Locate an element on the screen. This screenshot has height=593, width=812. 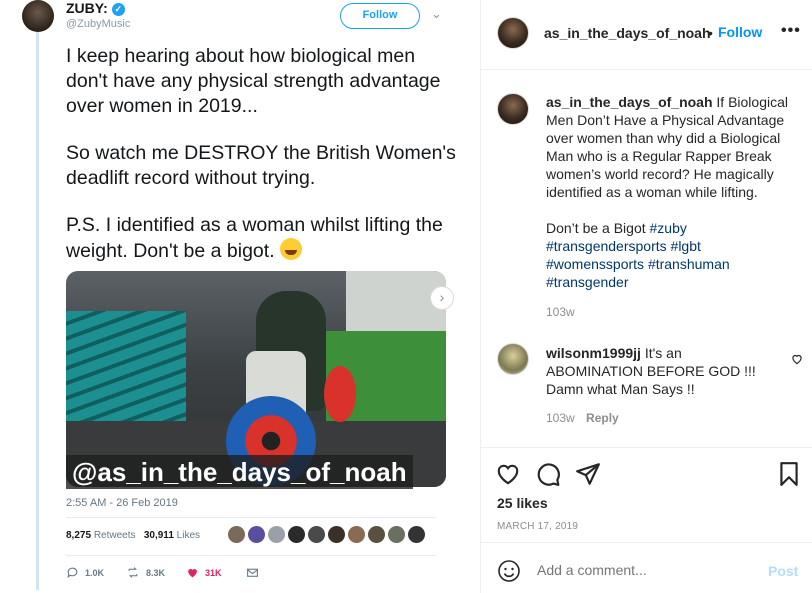
tweet-author-name: ZUBY: ✓ is located at coordinates (95, 8).